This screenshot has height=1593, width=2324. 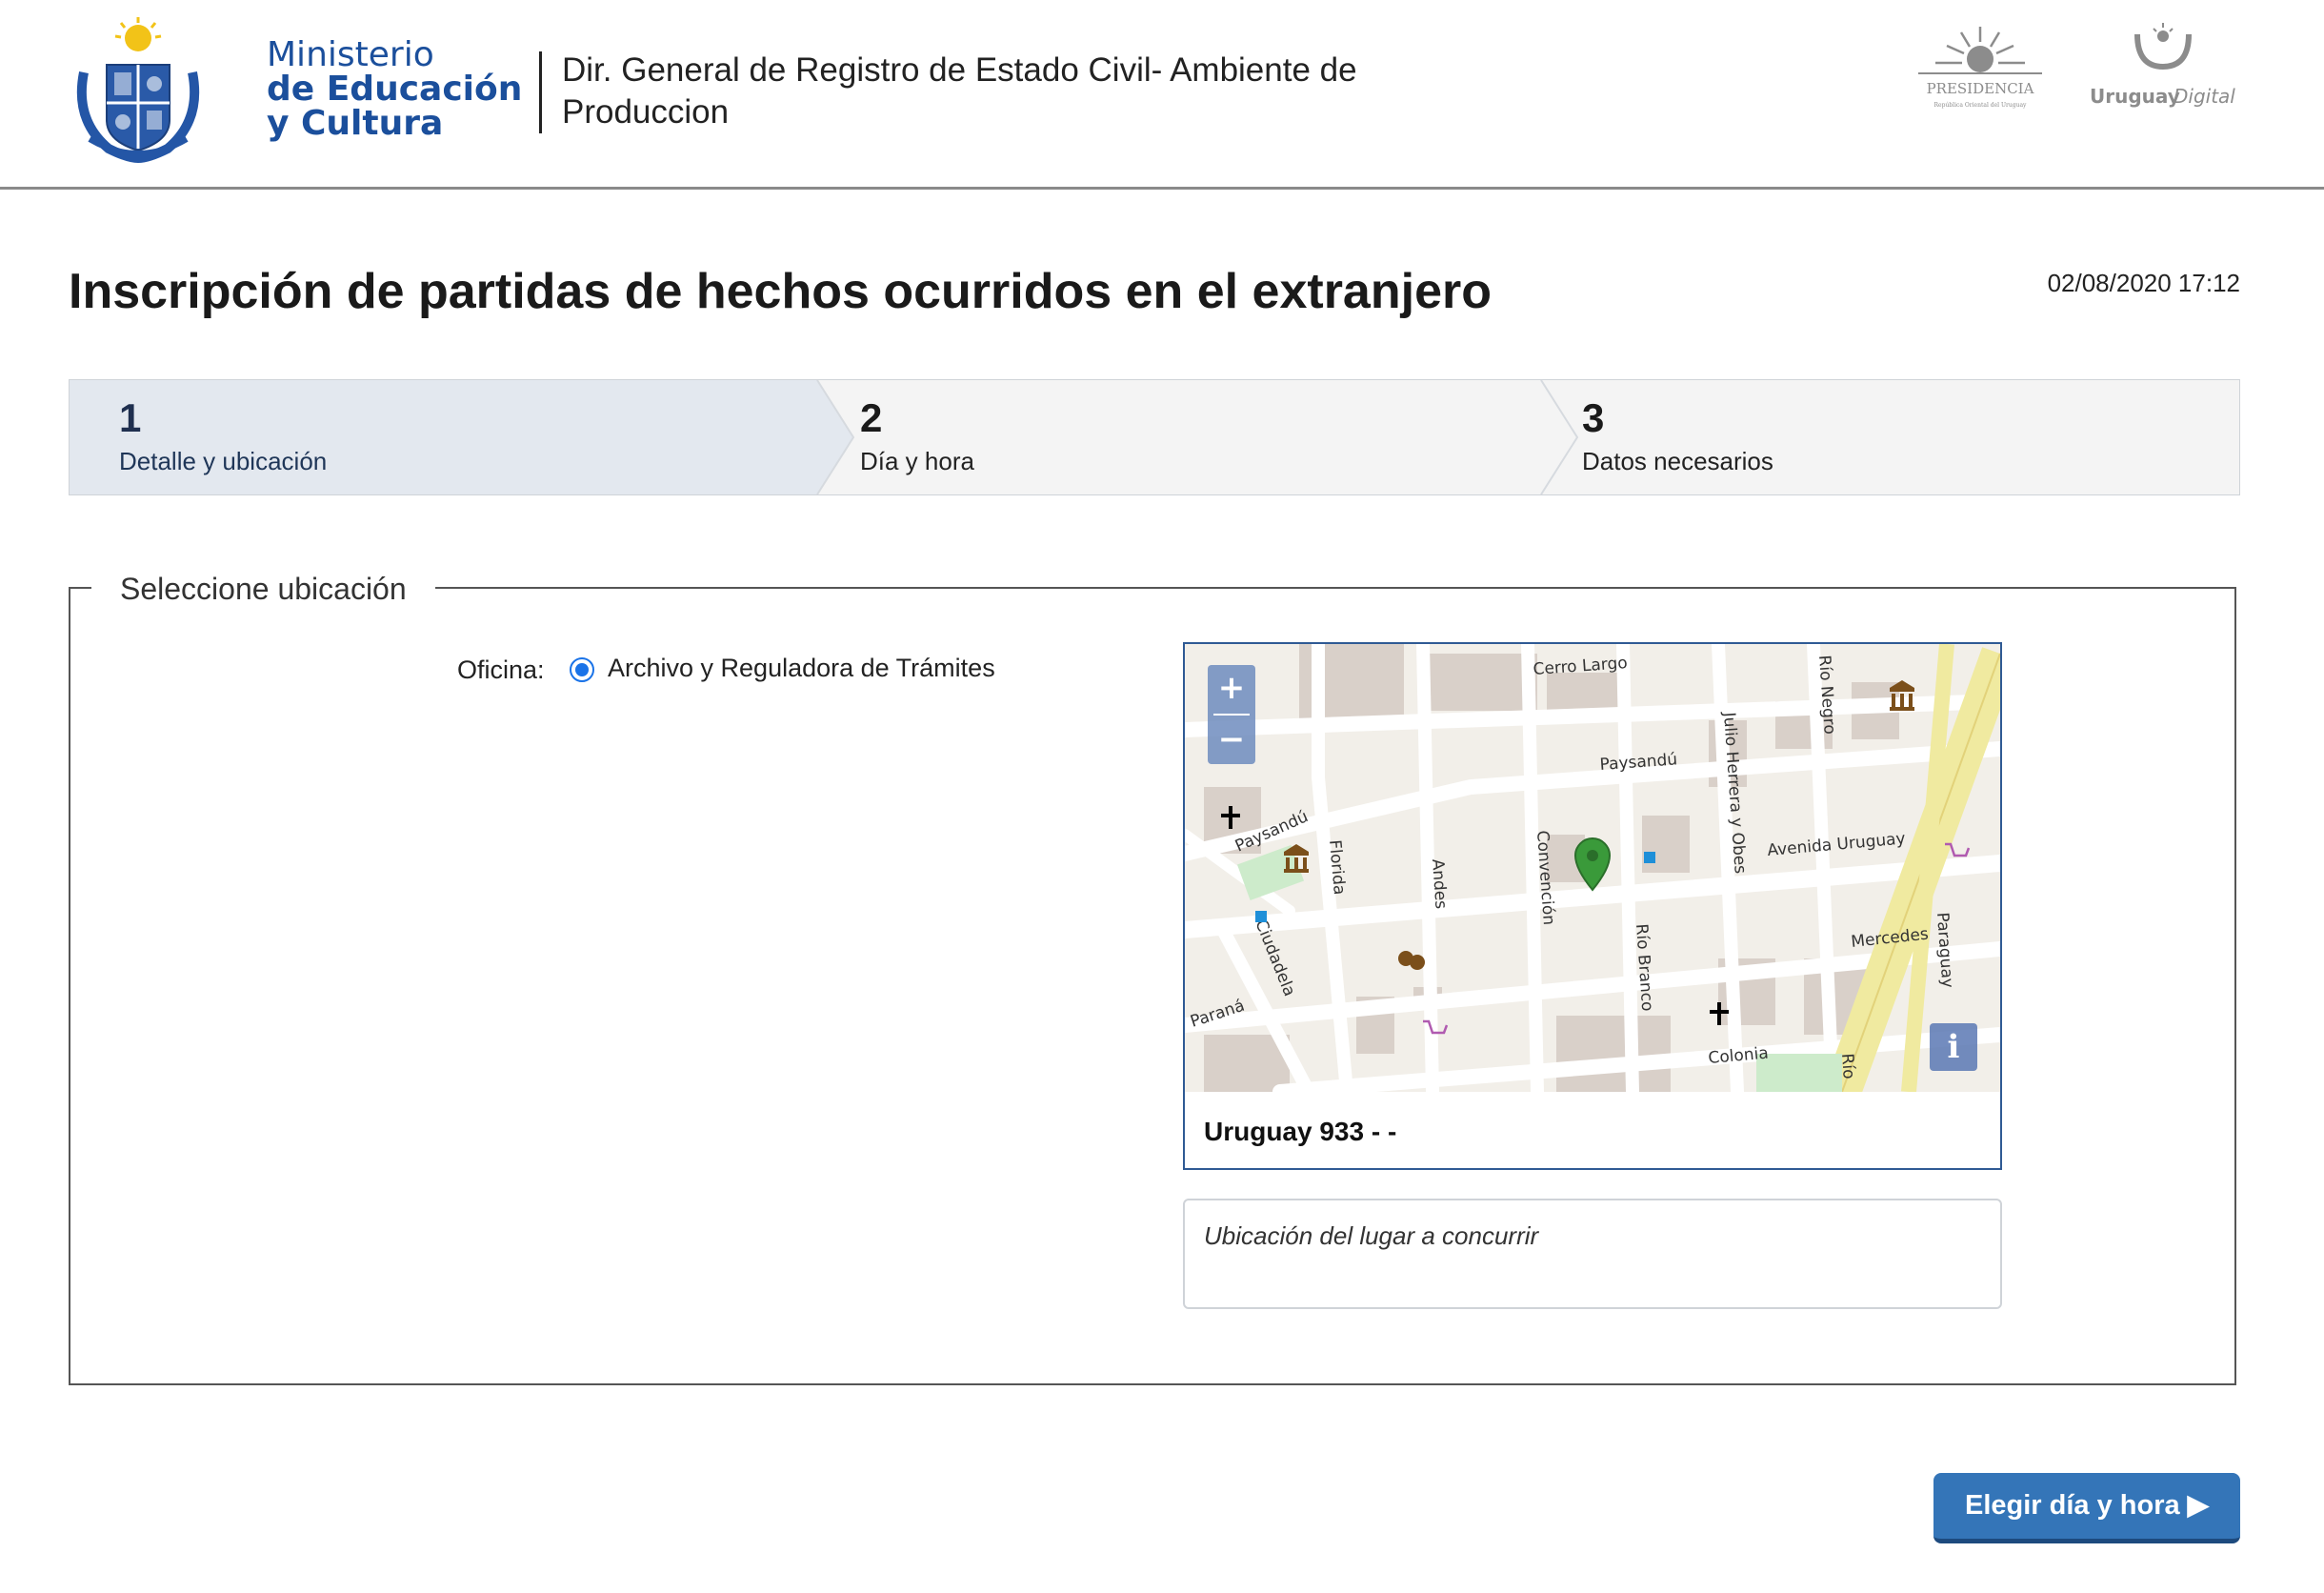 I want to click on street-label-andes: Andes, so click(x=1439, y=884).